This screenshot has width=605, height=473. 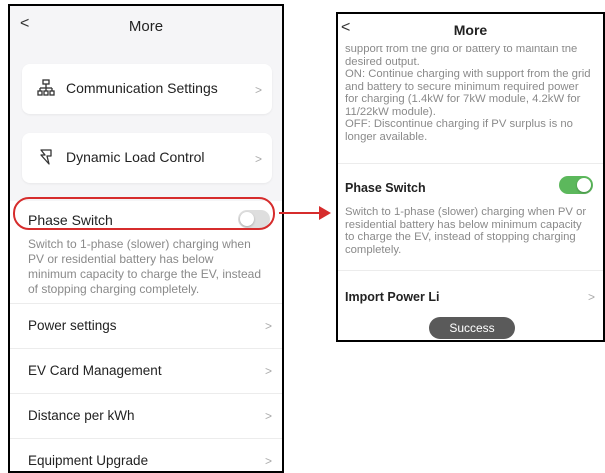 I want to click on callout-arrow-line, so click(x=300, y=213).